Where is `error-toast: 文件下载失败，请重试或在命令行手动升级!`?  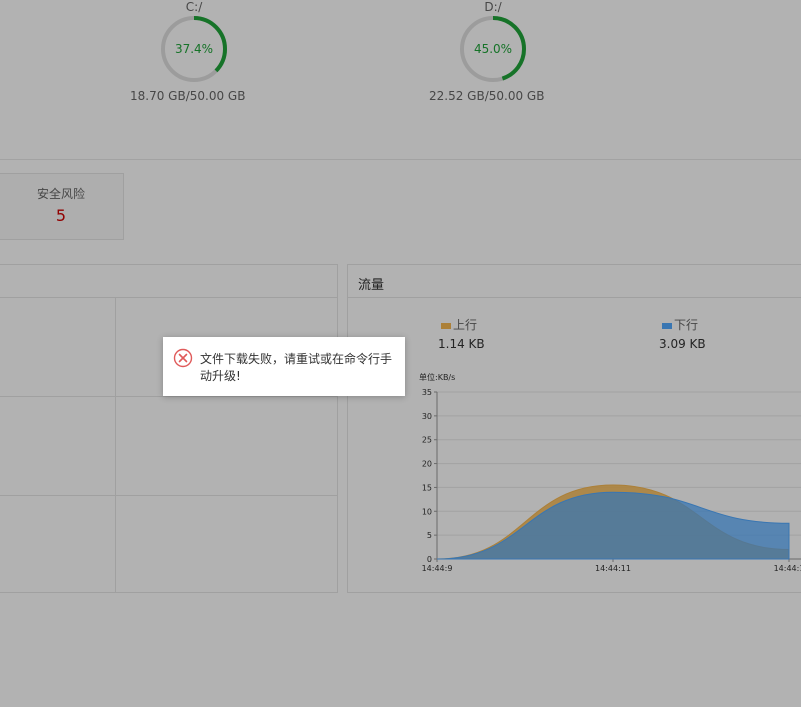
error-toast: 文件下载失败，请重试或在命令行手动升级! is located at coordinates (284, 366).